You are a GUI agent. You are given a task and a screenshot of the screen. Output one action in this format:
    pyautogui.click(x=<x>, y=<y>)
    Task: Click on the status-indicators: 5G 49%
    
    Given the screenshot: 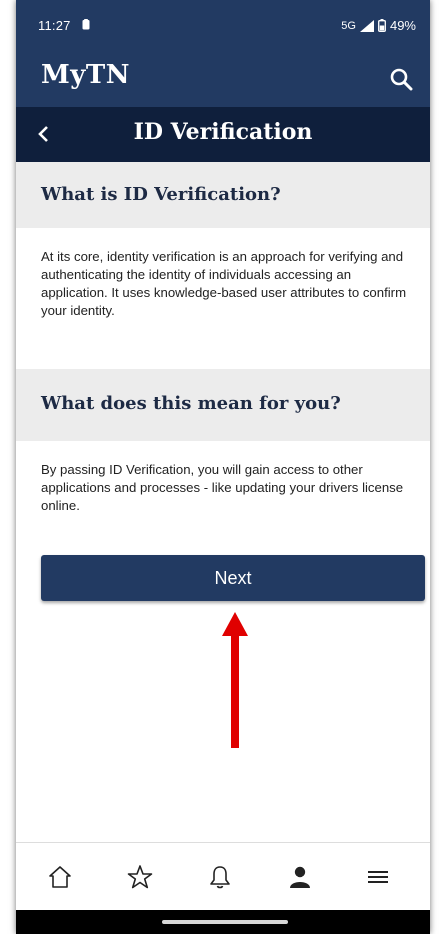 What is the action you would take?
    pyautogui.click(x=378, y=25)
    